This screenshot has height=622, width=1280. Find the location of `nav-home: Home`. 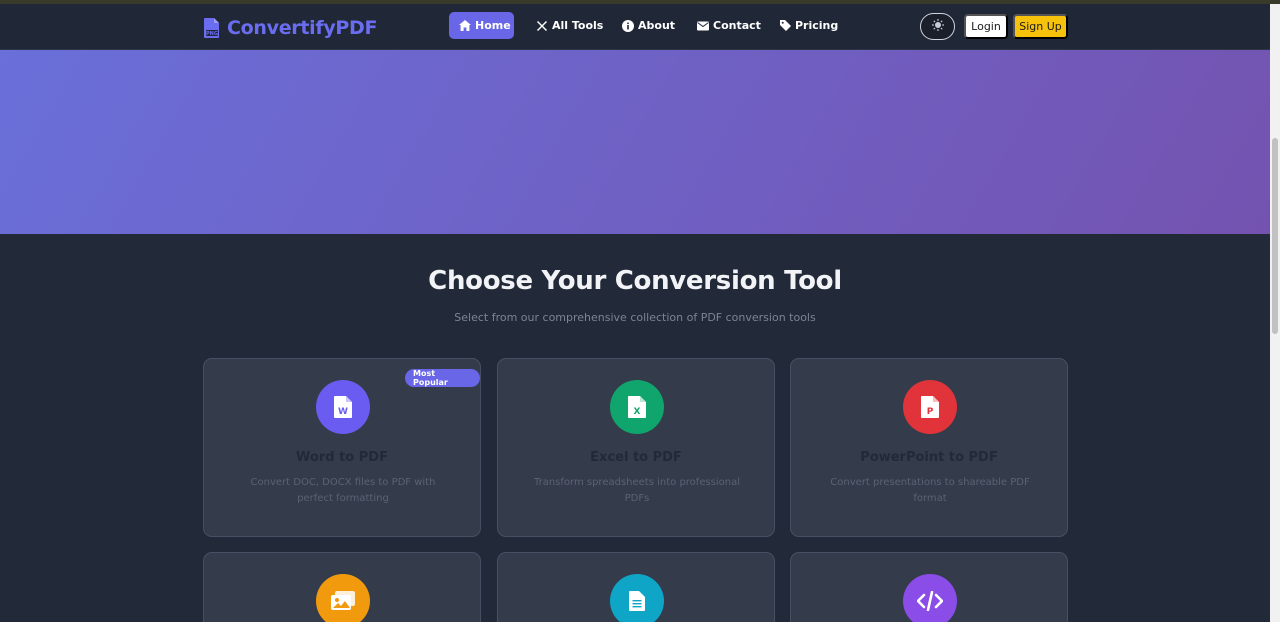

nav-home: Home is located at coordinates (481, 25).